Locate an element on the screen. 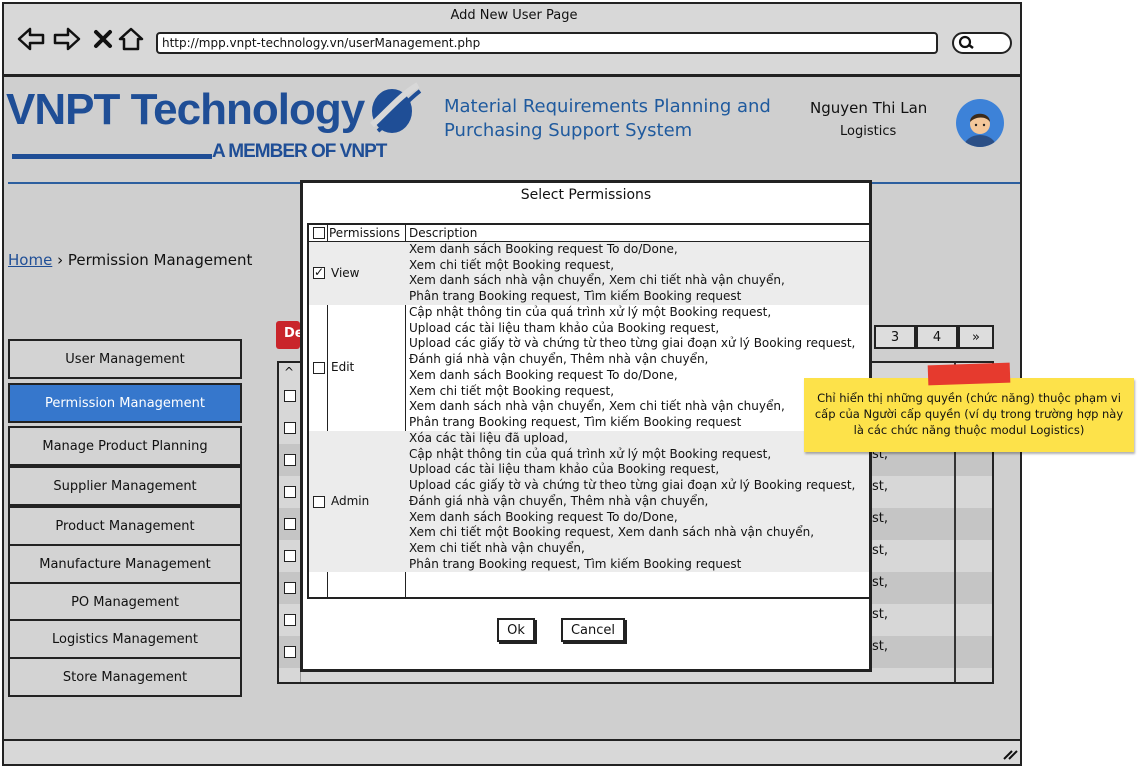 This screenshot has height=768, width=1139. stop-x-icon is located at coordinates (103, 39).